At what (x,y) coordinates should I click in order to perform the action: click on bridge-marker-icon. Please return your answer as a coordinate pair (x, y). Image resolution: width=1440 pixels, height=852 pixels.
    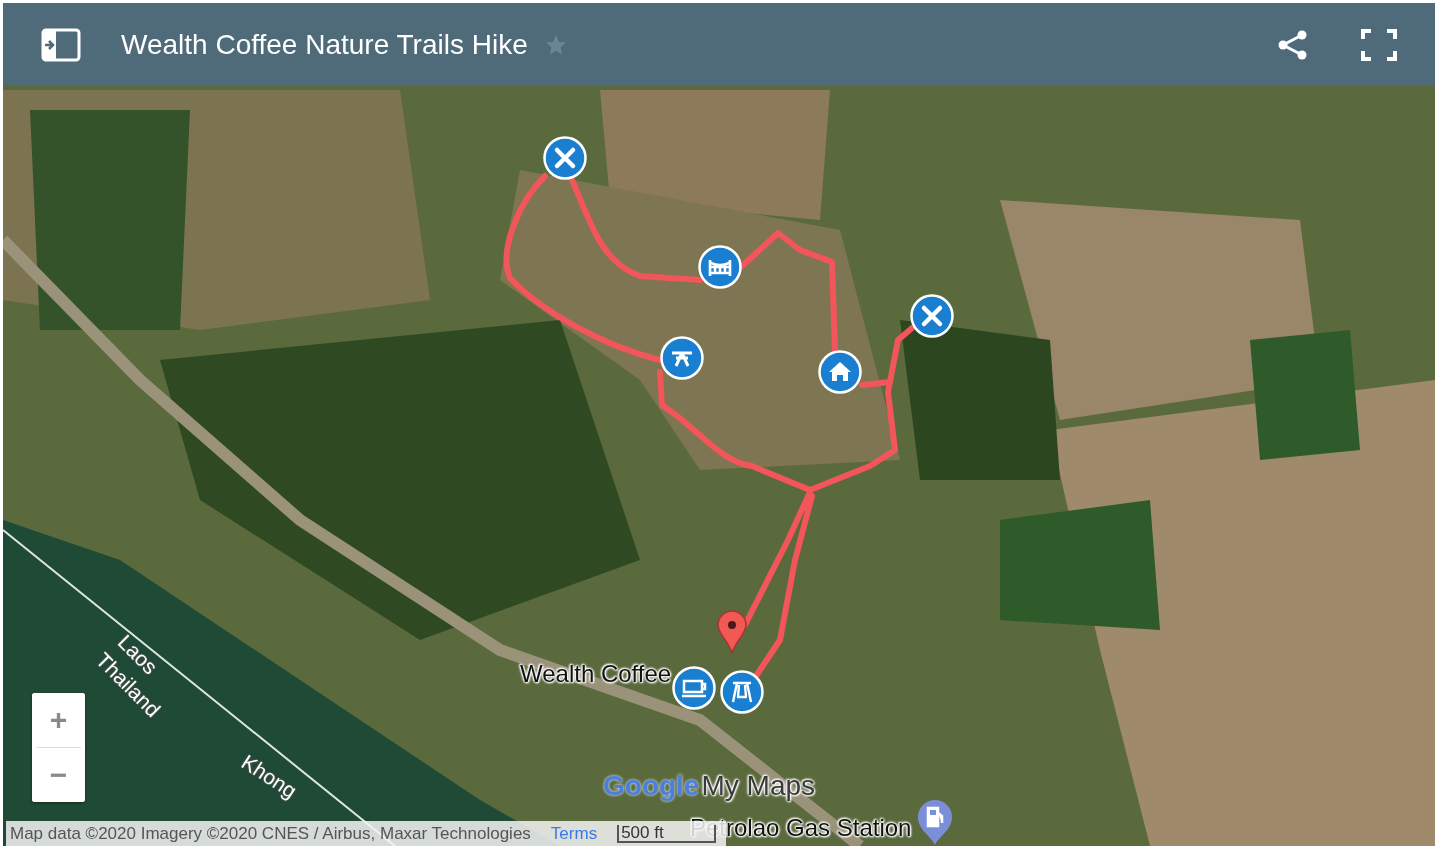
    Looking at the image, I should click on (720, 267).